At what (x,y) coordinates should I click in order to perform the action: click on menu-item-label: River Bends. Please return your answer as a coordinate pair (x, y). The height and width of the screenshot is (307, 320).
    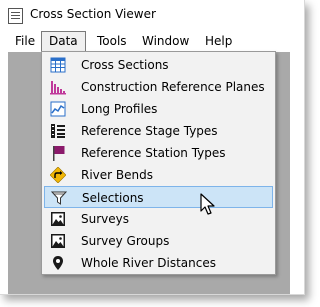
    Looking at the image, I should click on (117, 175).